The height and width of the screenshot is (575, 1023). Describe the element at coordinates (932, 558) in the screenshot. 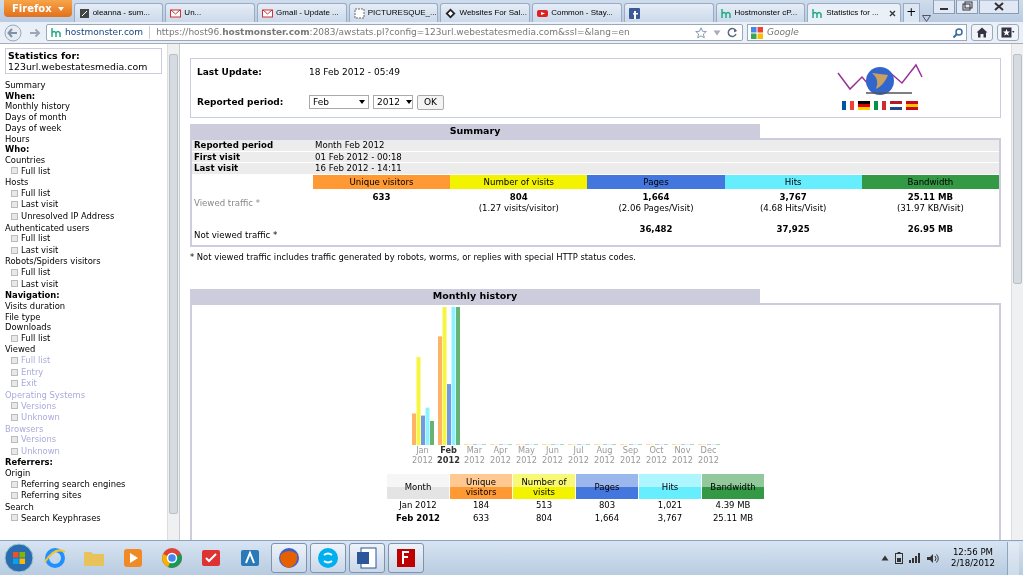

I see `speaker-icon` at that location.